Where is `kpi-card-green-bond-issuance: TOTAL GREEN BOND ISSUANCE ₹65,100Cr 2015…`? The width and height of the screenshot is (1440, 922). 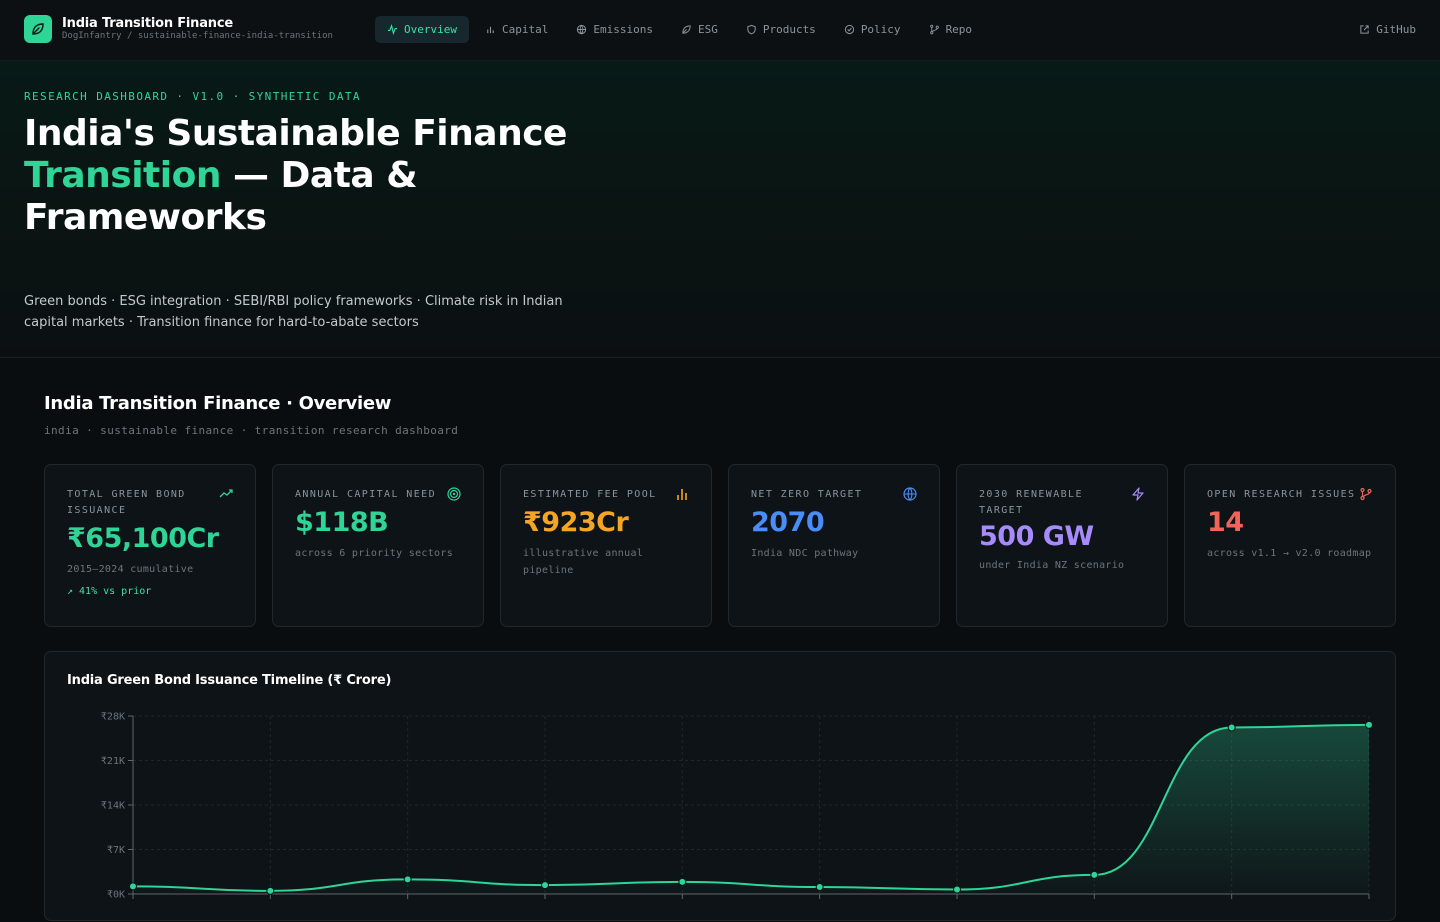
kpi-card-green-bond-issuance: TOTAL GREEN BOND ISSUANCE ₹65,100Cr 2015… is located at coordinates (150, 545).